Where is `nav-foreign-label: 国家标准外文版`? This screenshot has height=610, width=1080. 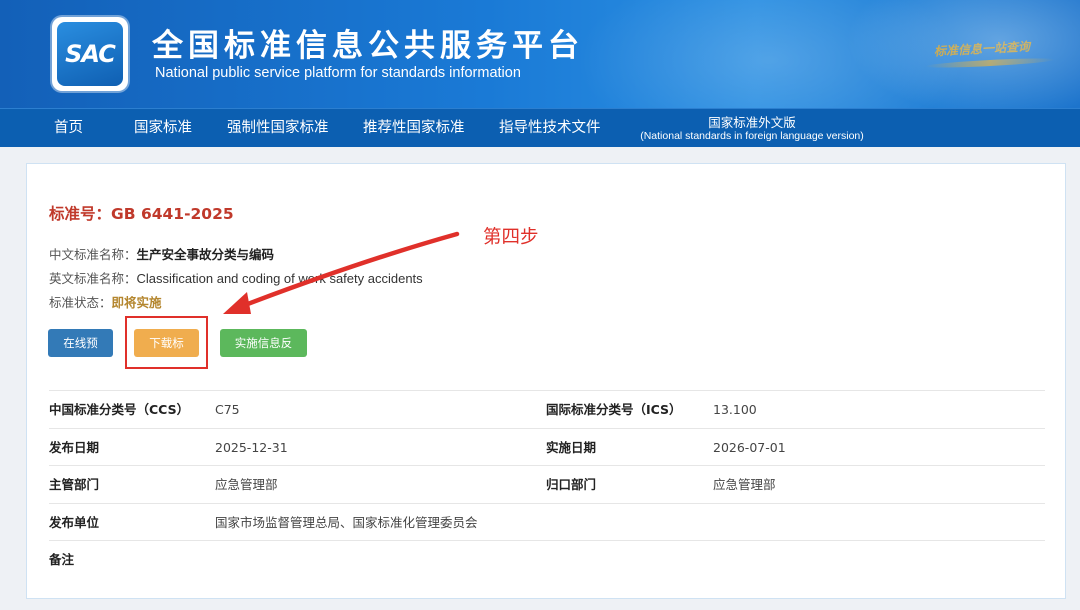 nav-foreign-label: 国家标准外文版 is located at coordinates (752, 122).